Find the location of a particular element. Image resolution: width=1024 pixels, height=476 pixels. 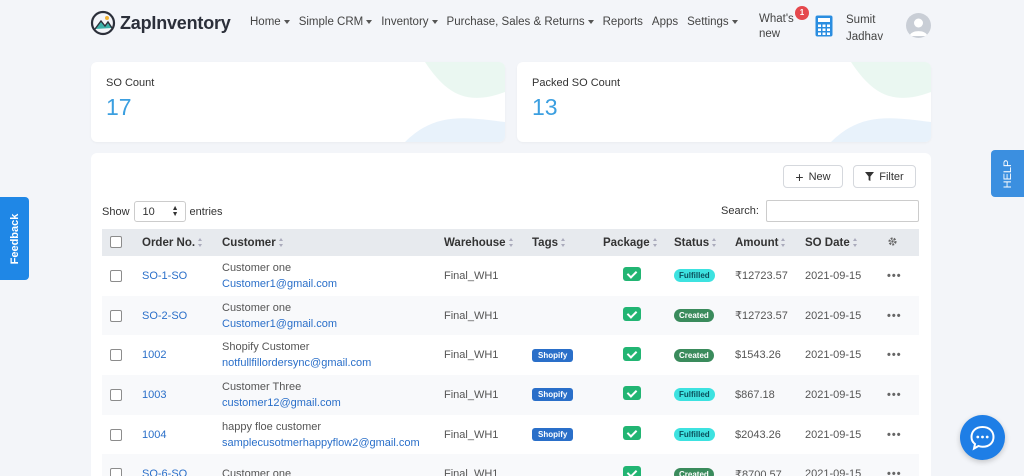

filter-button: Filter is located at coordinates (884, 176).